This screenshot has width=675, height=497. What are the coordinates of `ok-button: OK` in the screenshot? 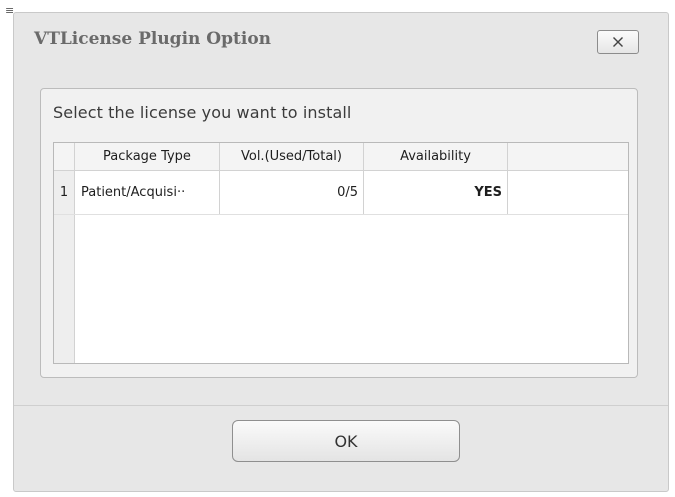 It's located at (346, 441).